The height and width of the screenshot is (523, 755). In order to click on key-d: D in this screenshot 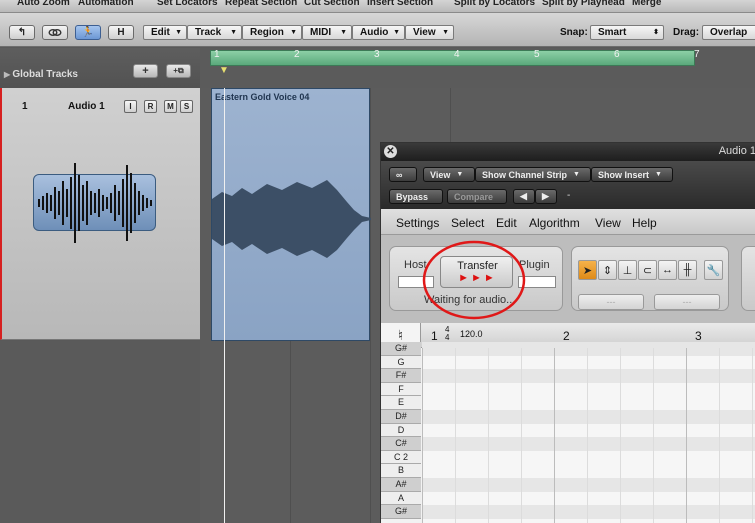, I will do `click(401, 430)`.